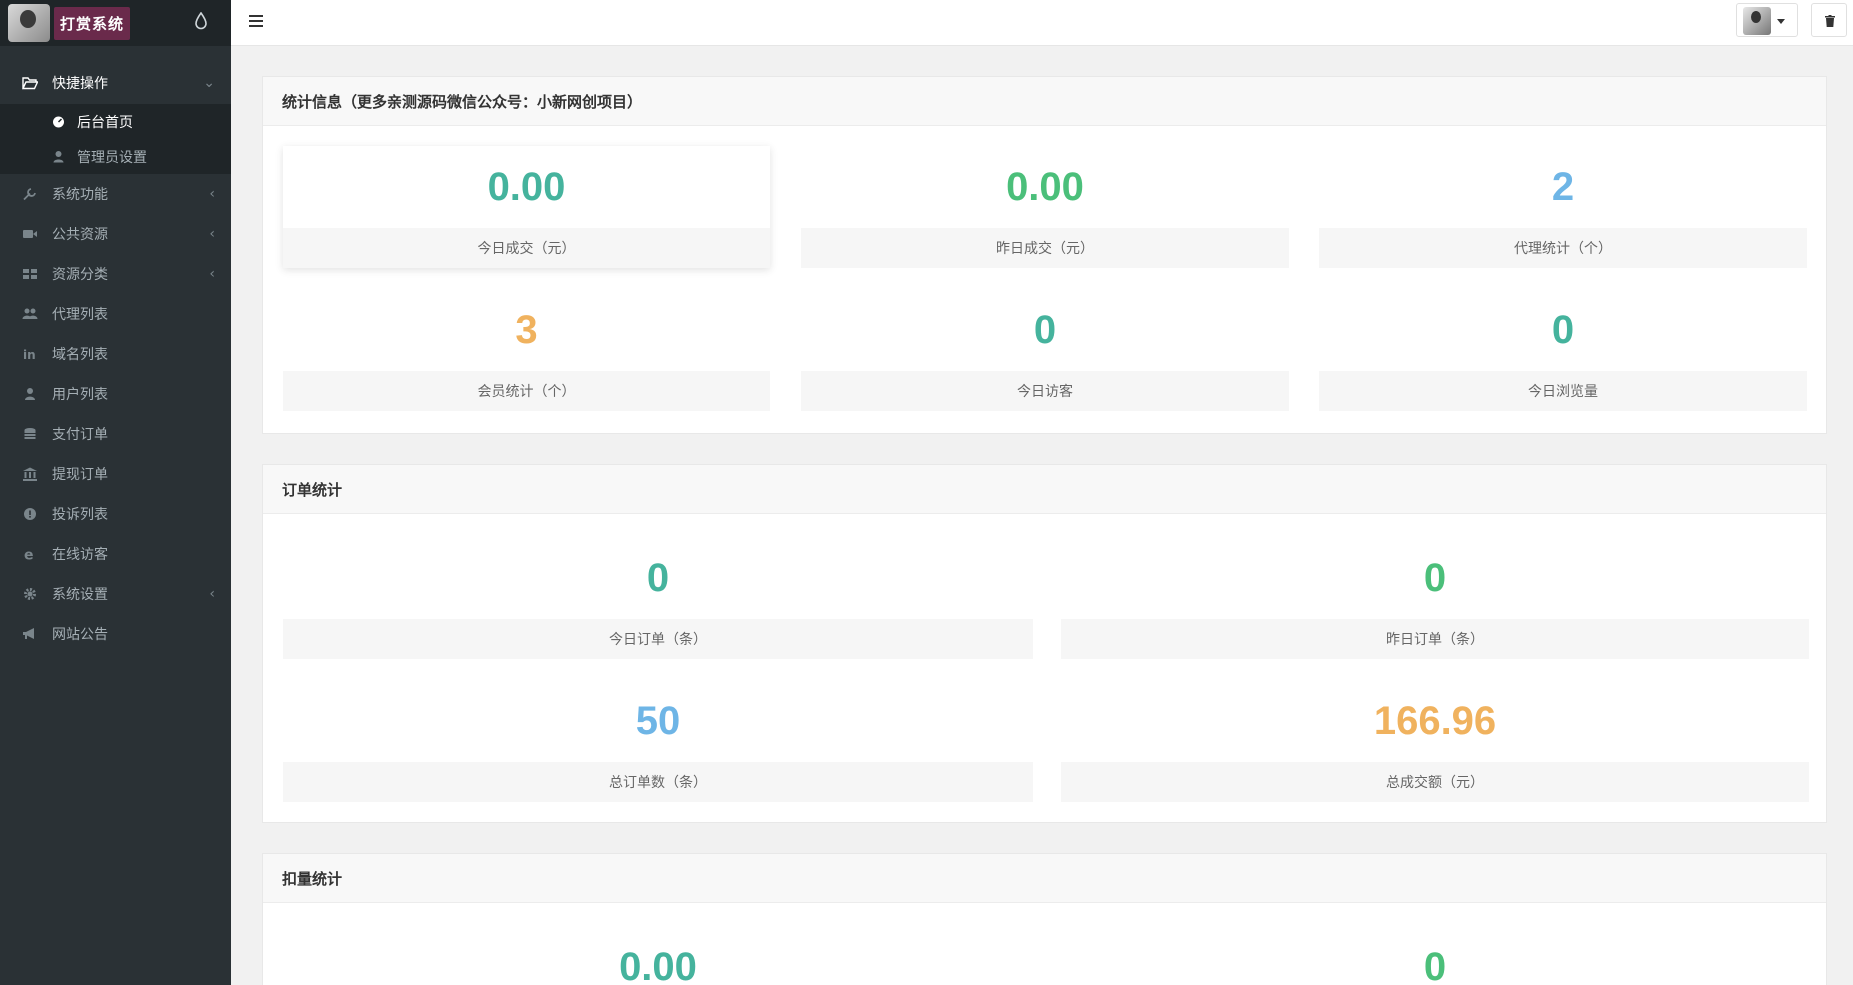 This screenshot has height=985, width=1853. Describe the element at coordinates (29, 23) in the screenshot. I see `brand-logo` at that location.